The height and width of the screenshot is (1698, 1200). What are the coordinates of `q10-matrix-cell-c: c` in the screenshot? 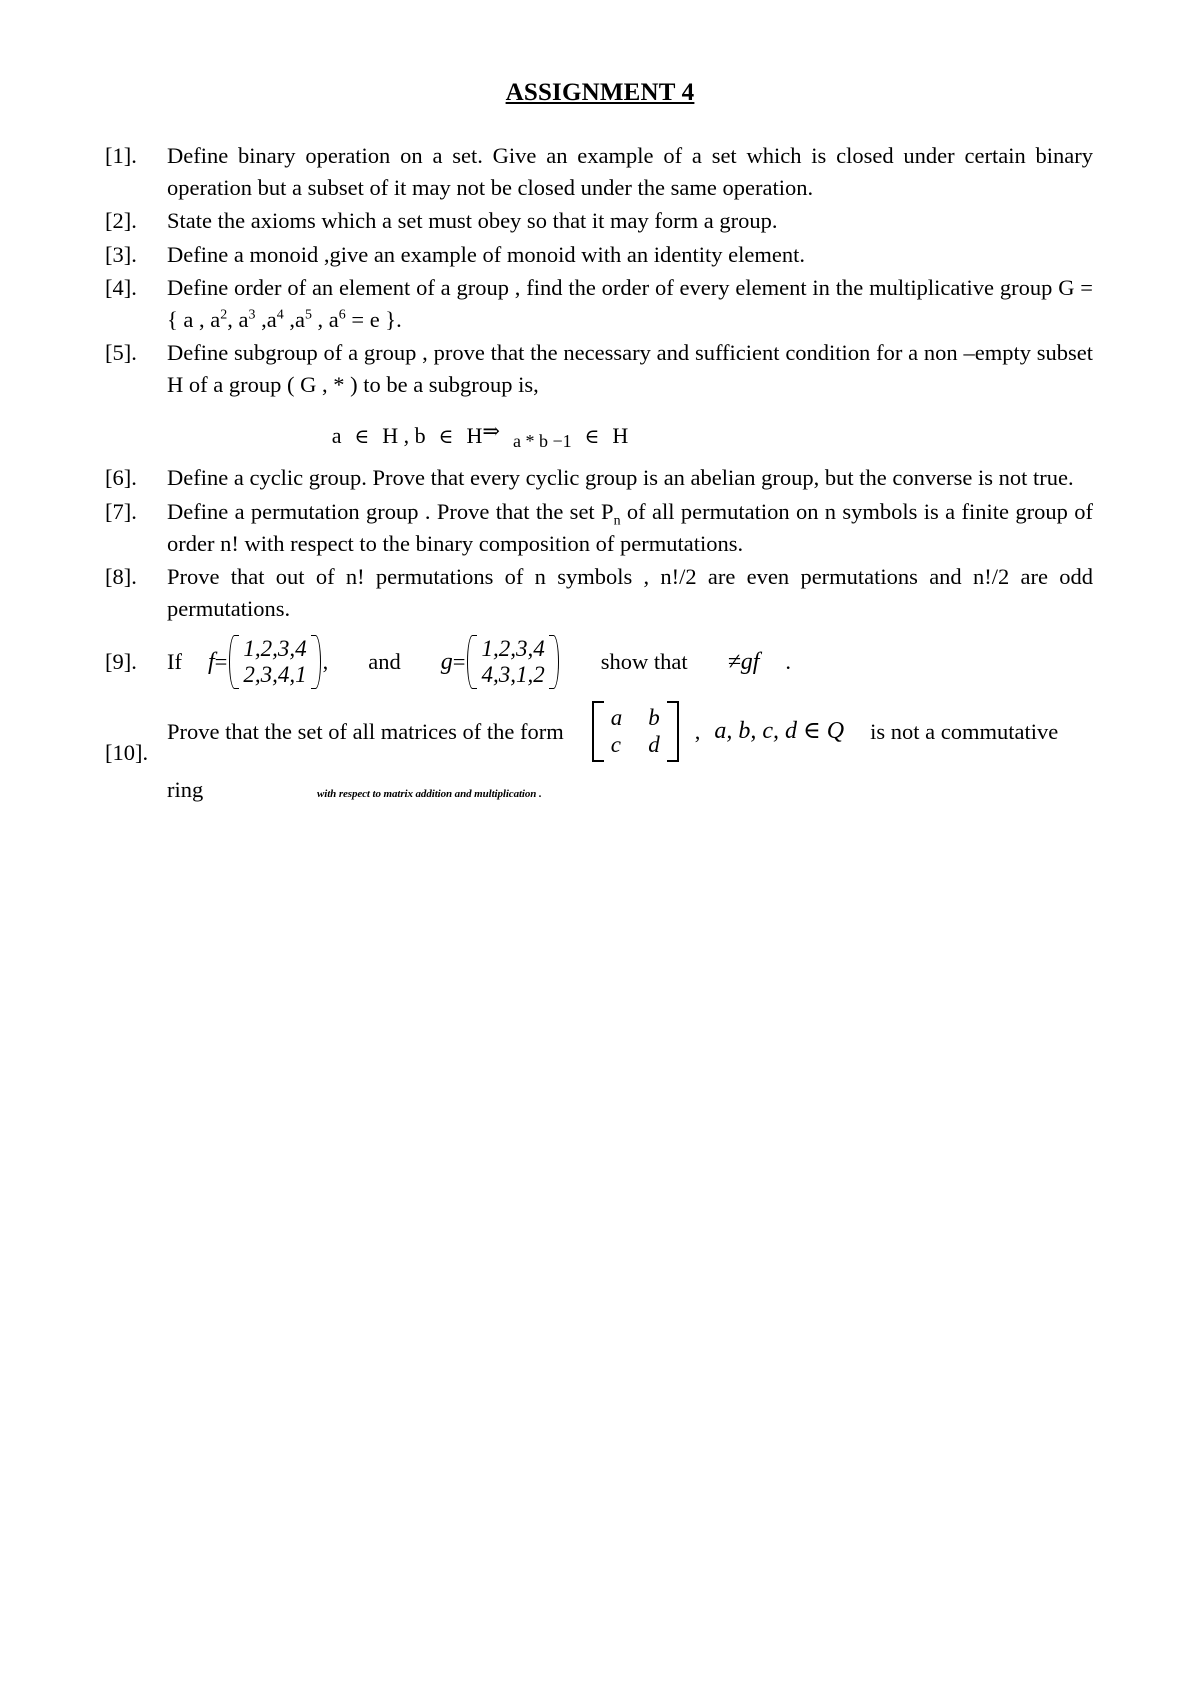 It's located at (615, 745).